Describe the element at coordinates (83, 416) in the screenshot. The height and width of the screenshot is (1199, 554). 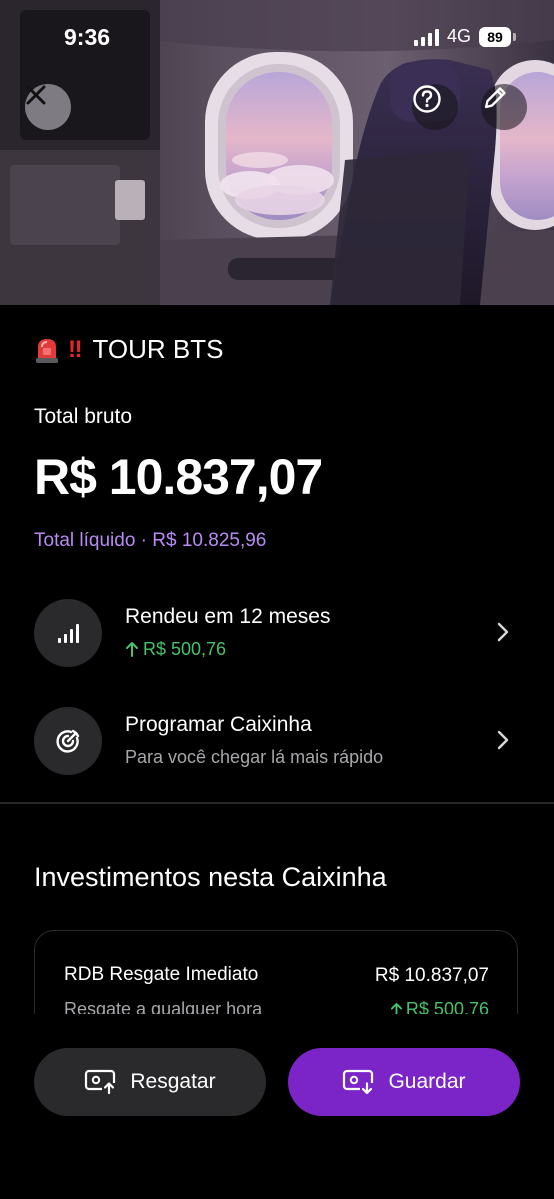
I see `total-gross-label: Total bruto` at that location.